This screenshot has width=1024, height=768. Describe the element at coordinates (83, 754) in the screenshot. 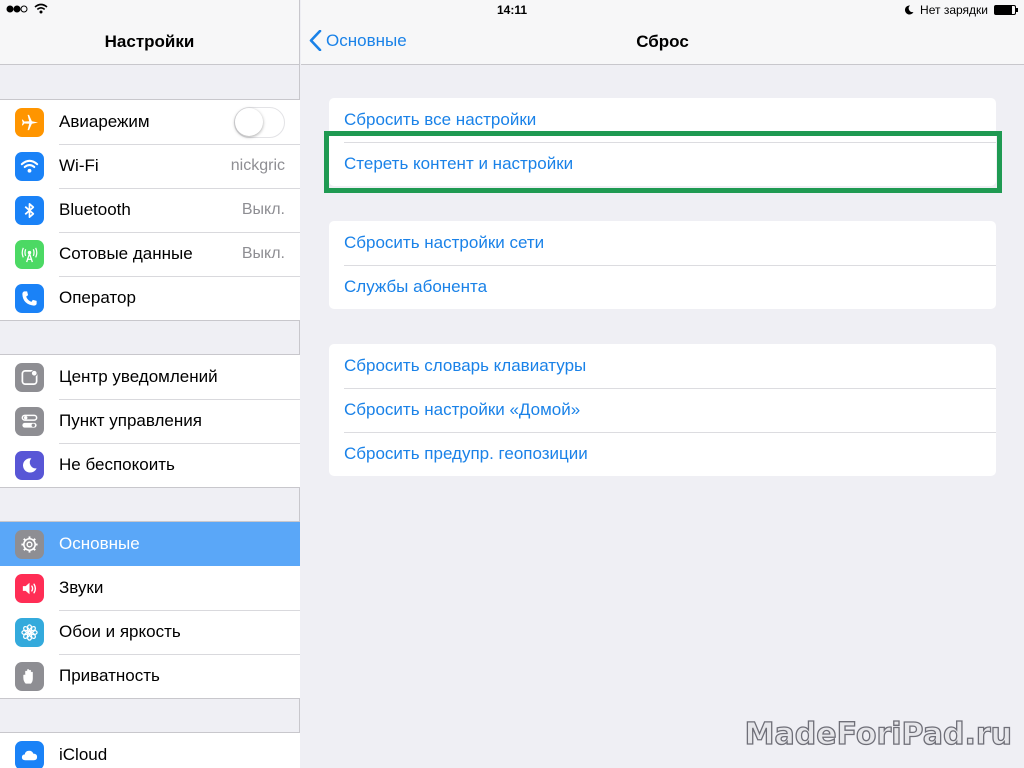

I see `sidebar-item-label: iCloud` at that location.